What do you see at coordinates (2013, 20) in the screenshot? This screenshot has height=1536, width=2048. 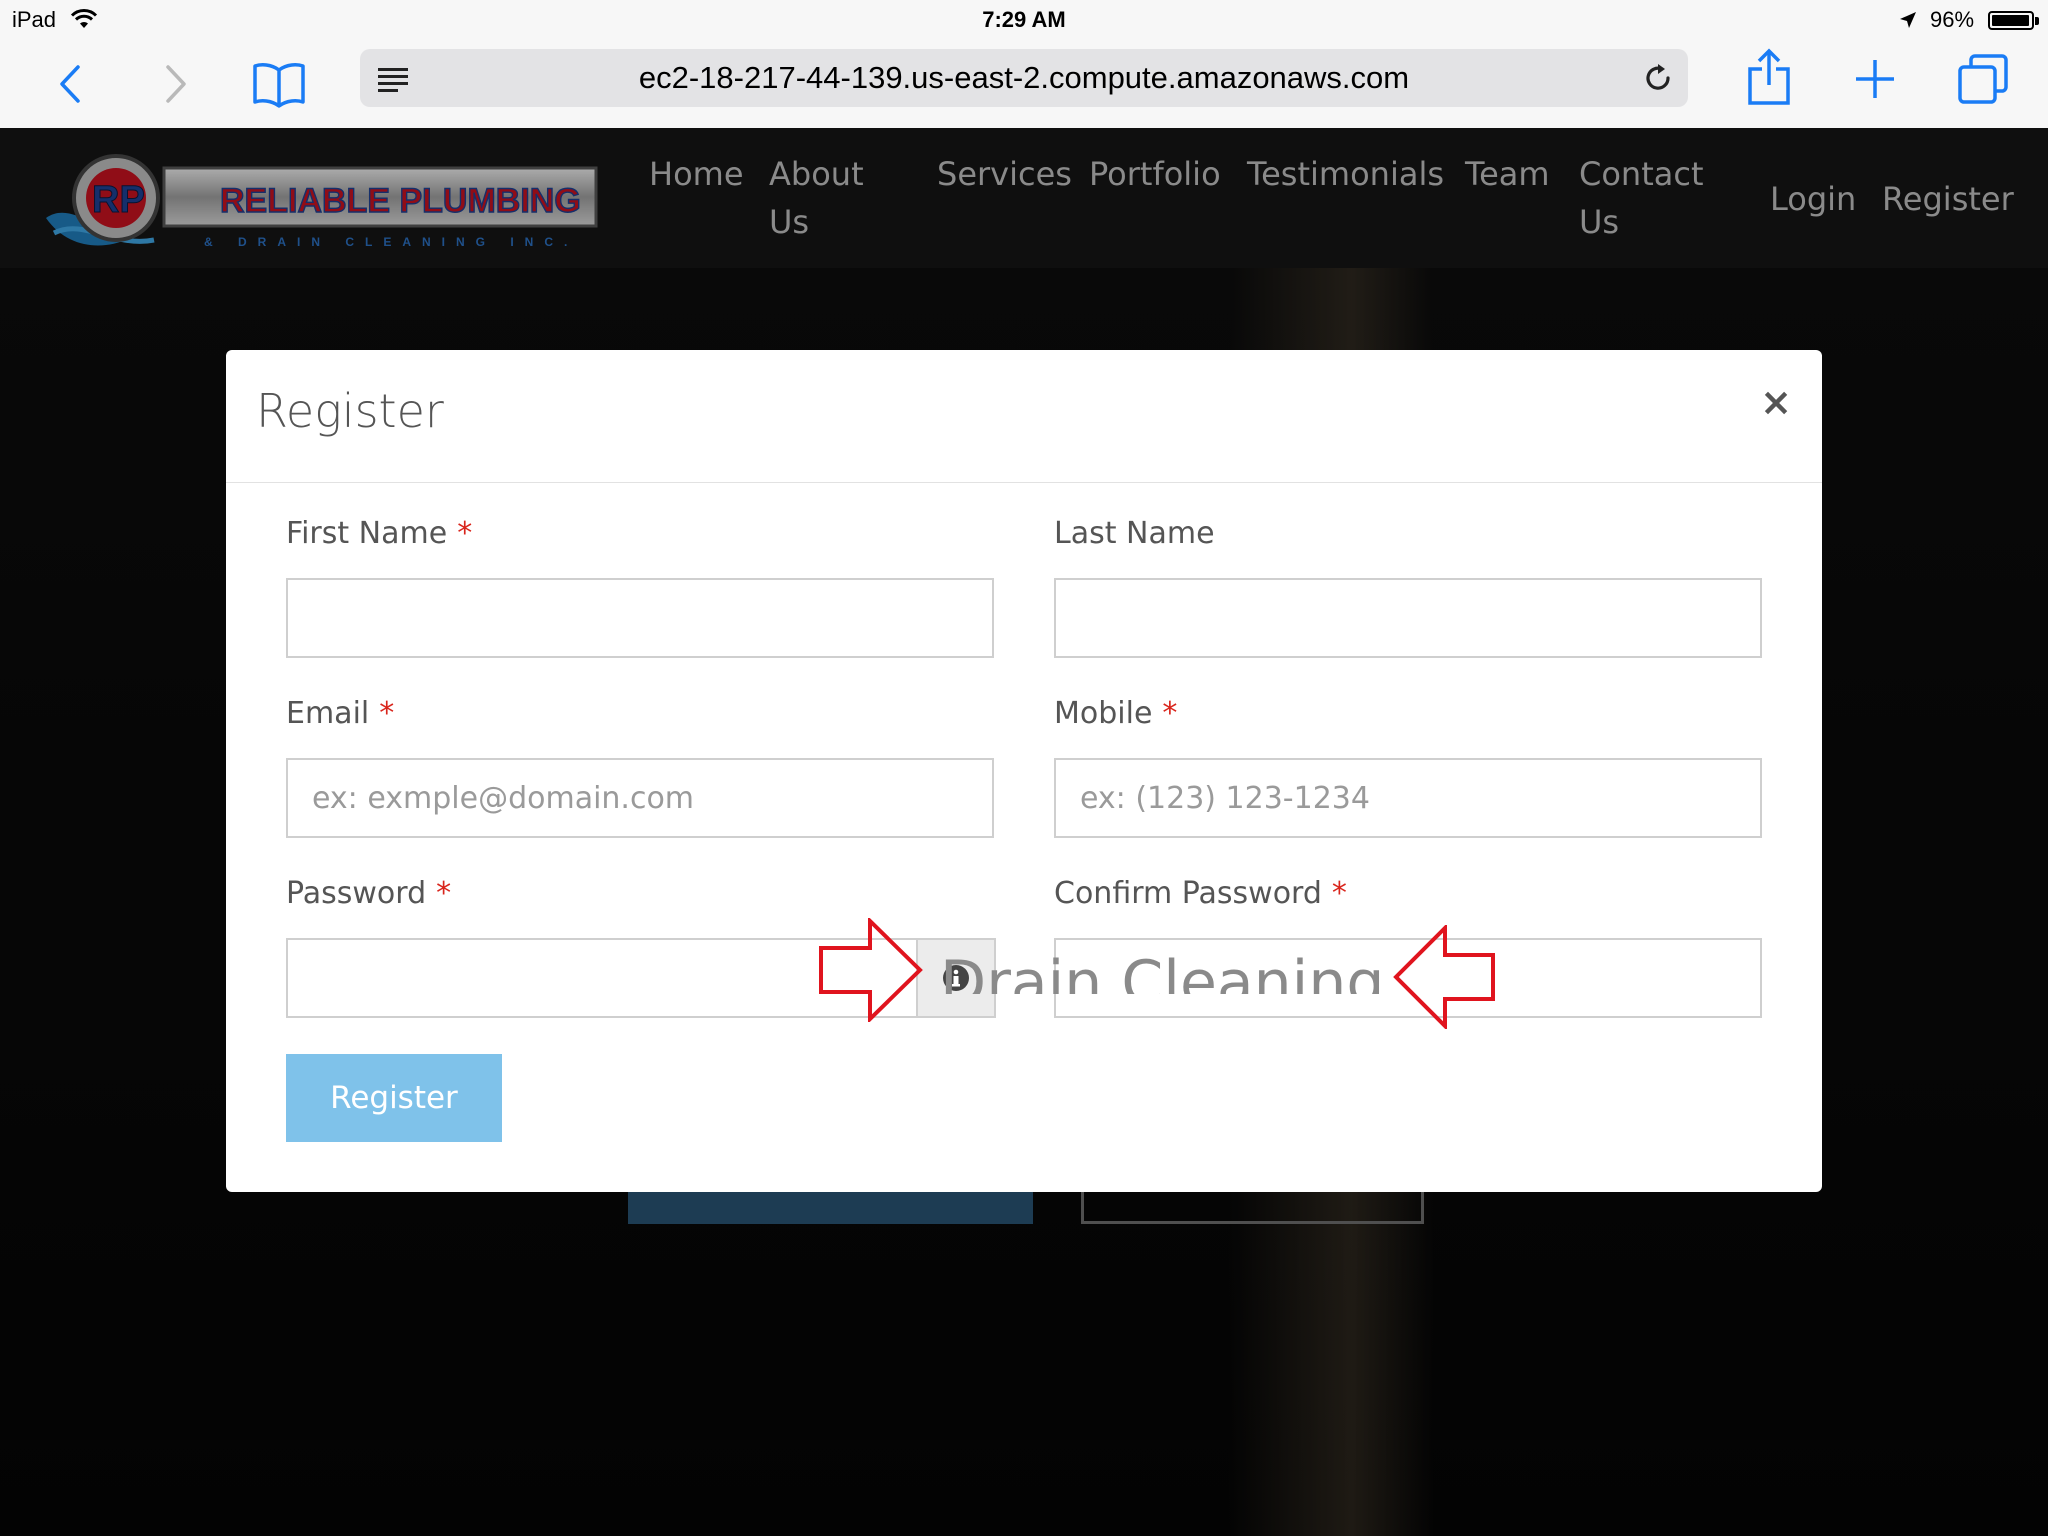 I see `battery-icon` at bounding box center [2013, 20].